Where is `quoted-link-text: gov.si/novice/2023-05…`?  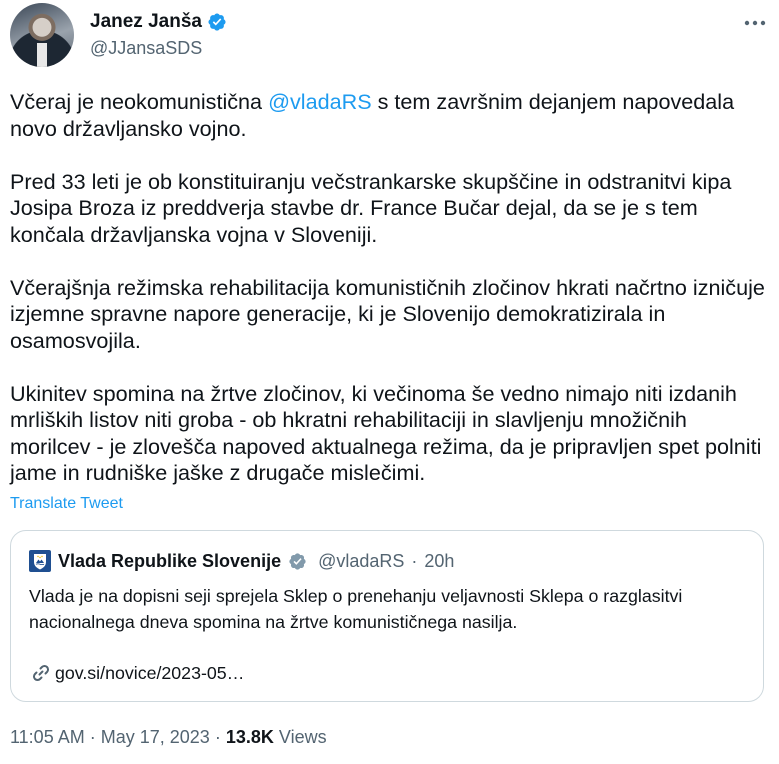
quoted-link-text: gov.si/novice/2023-05… is located at coordinates (149, 673).